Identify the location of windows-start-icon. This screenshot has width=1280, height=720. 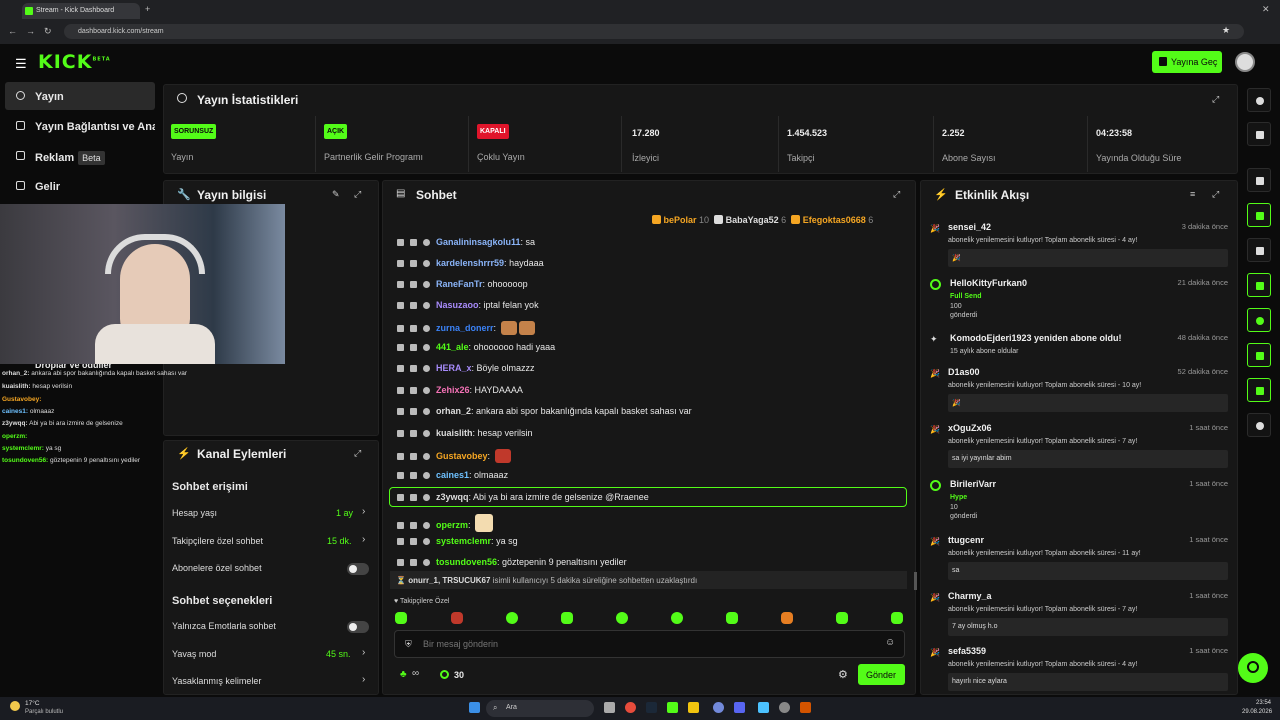
(474, 707).